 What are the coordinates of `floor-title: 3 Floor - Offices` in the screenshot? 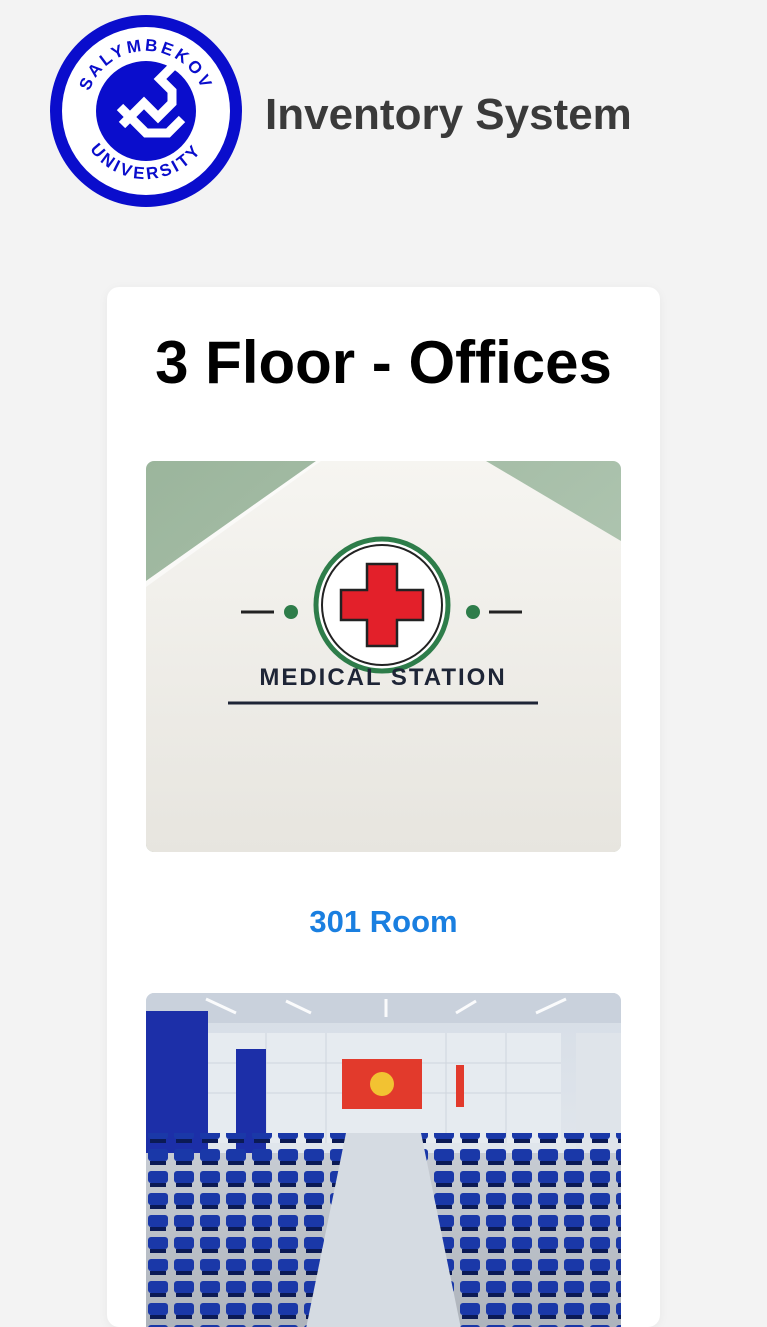 It's located at (383, 362).